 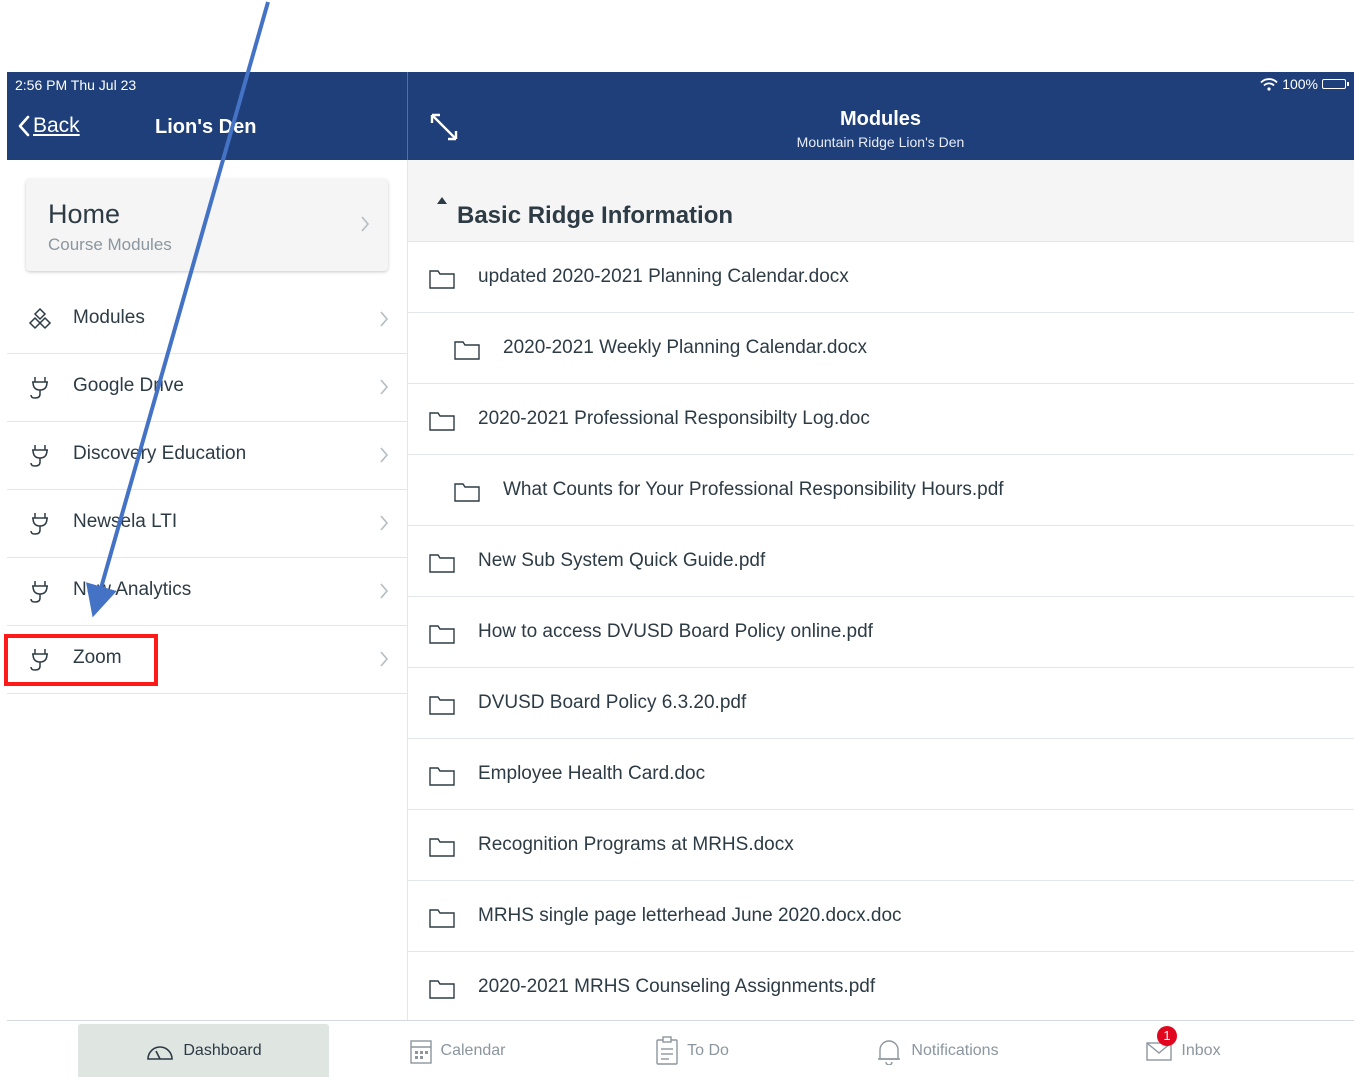 I want to click on top-margin, so click(x=677, y=36).